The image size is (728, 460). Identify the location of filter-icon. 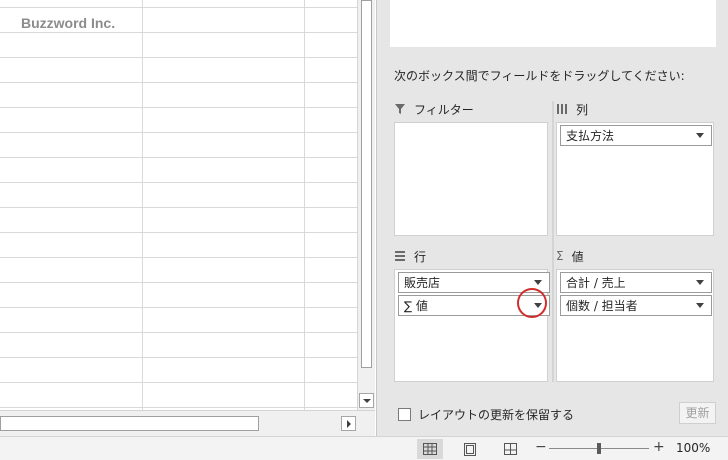
(400, 109).